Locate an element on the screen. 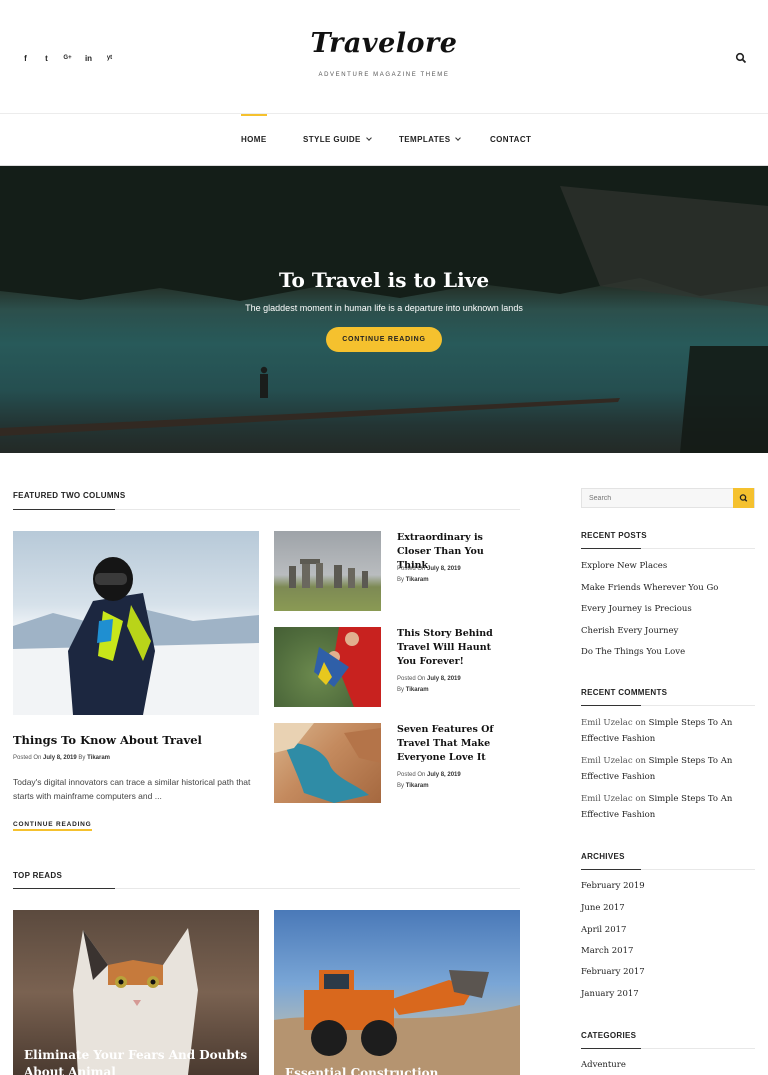 This screenshot has width=768, height=1075. recent-post-link: Every Journey is Precious is located at coordinates (636, 609).